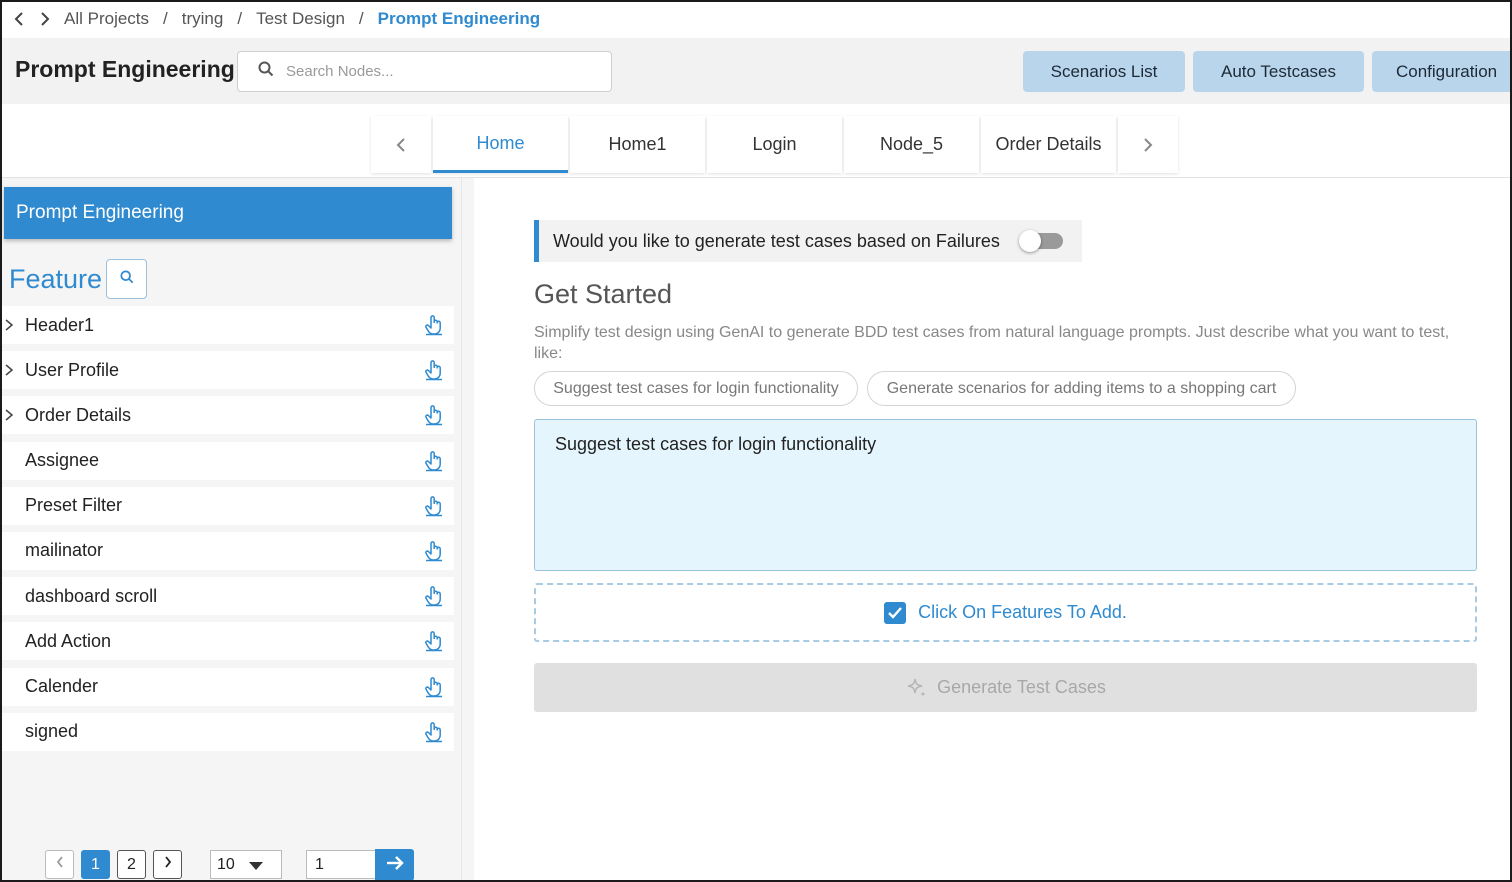  I want to click on sidebar-header: Prompt Engineering, so click(228, 213).